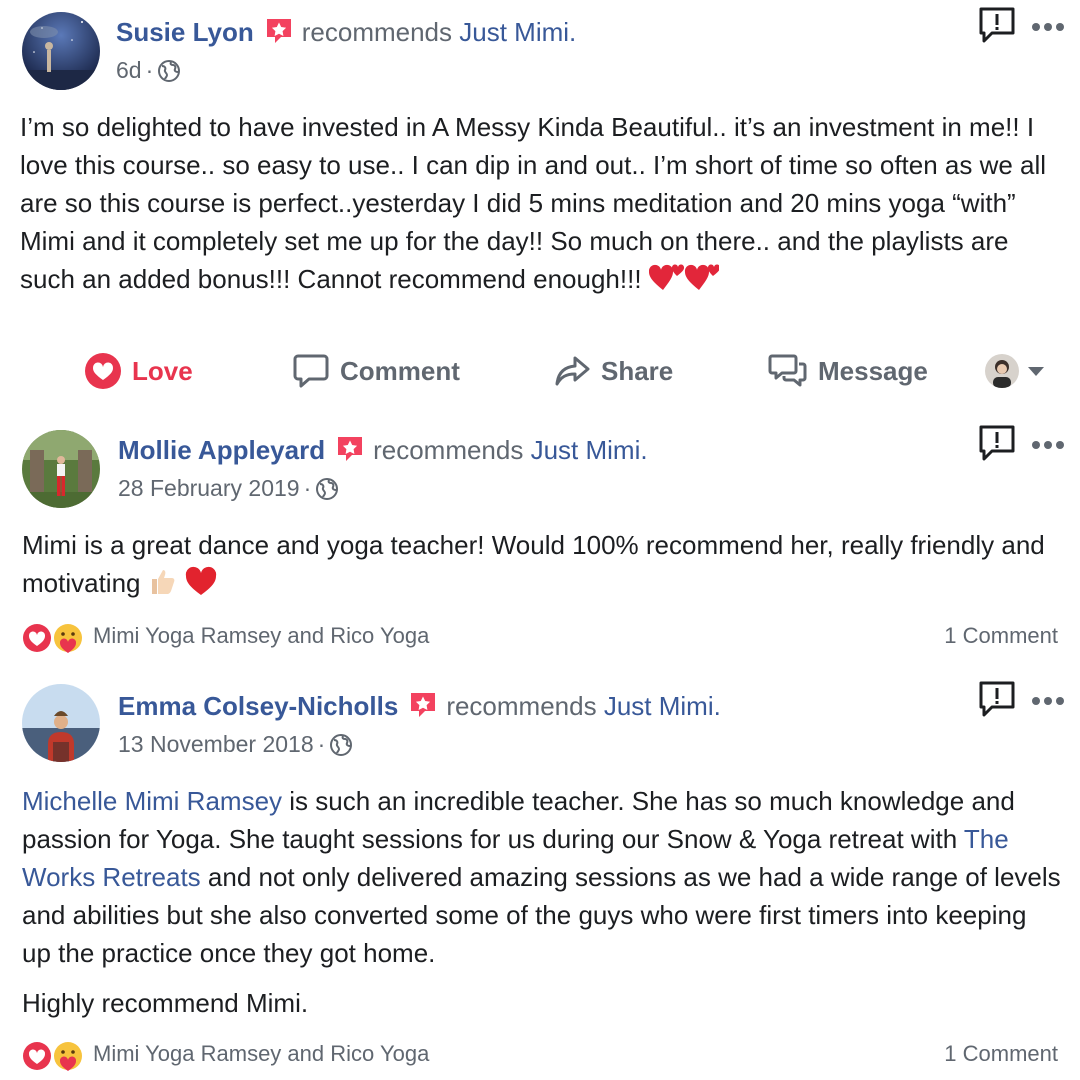  I want to click on caret-down-icon, so click(1036, 372).